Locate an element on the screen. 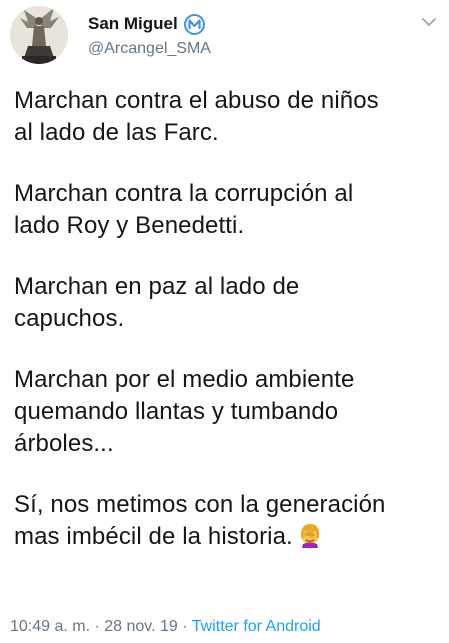  source-link: Twitter for Android is located at coordinates (256, 626).